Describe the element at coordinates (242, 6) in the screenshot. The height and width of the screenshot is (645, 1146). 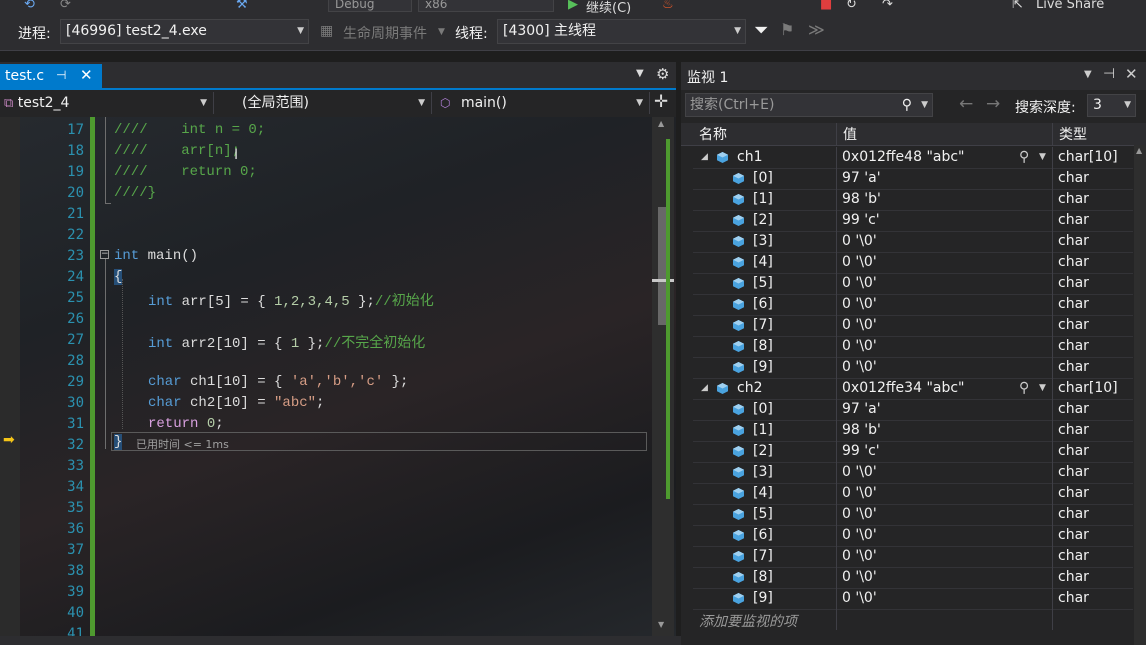
I see `wrench-icon: ⚒` at that location.